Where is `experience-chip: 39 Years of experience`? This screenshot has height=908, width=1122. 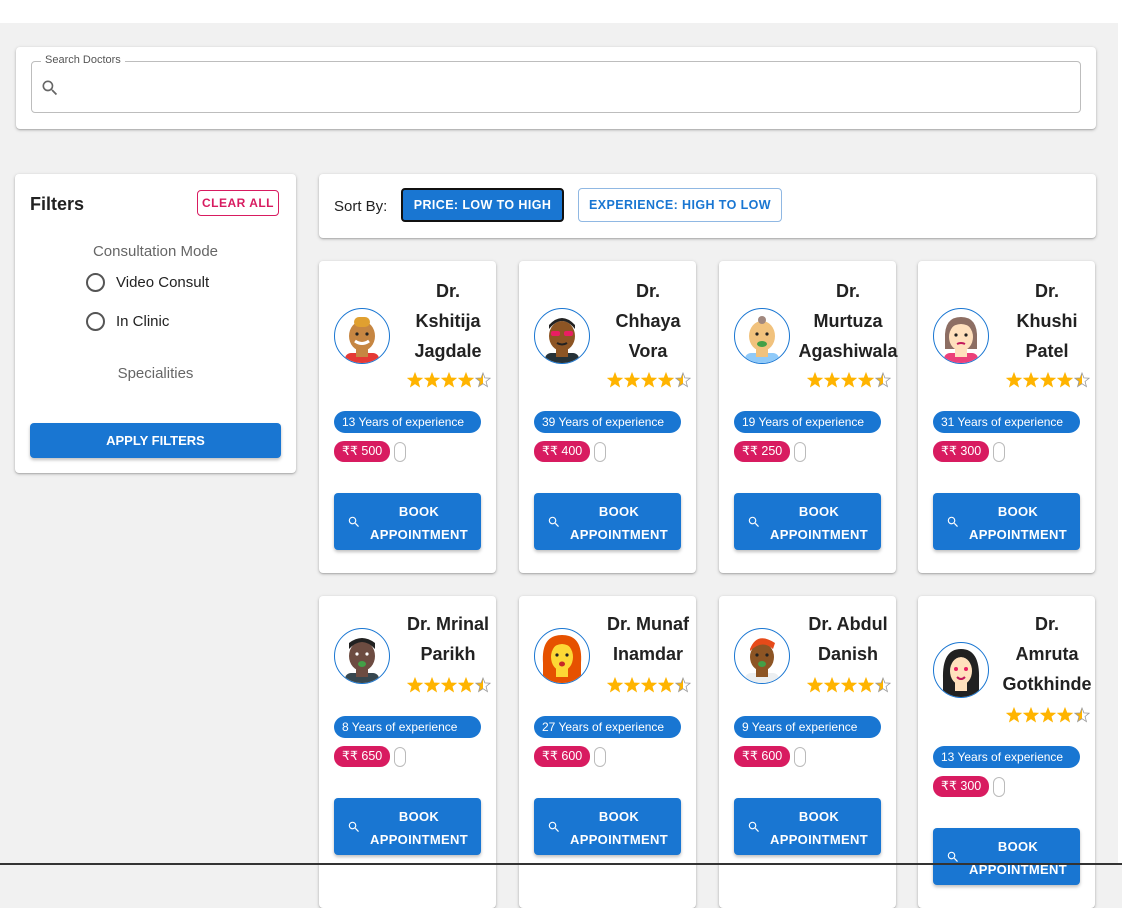 experience-chip: 39 Years of experience is located at coordinates (607, 422).